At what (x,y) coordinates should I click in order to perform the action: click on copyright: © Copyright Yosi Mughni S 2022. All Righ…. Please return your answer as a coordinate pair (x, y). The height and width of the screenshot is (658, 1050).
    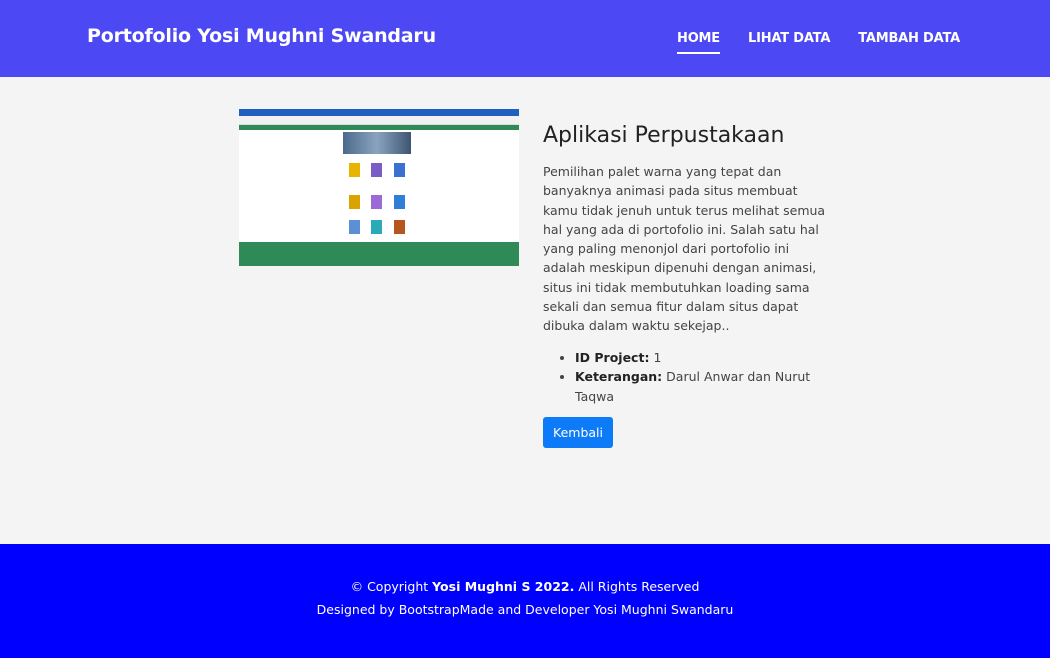
    Looking at the image, I should click on (525, 586).